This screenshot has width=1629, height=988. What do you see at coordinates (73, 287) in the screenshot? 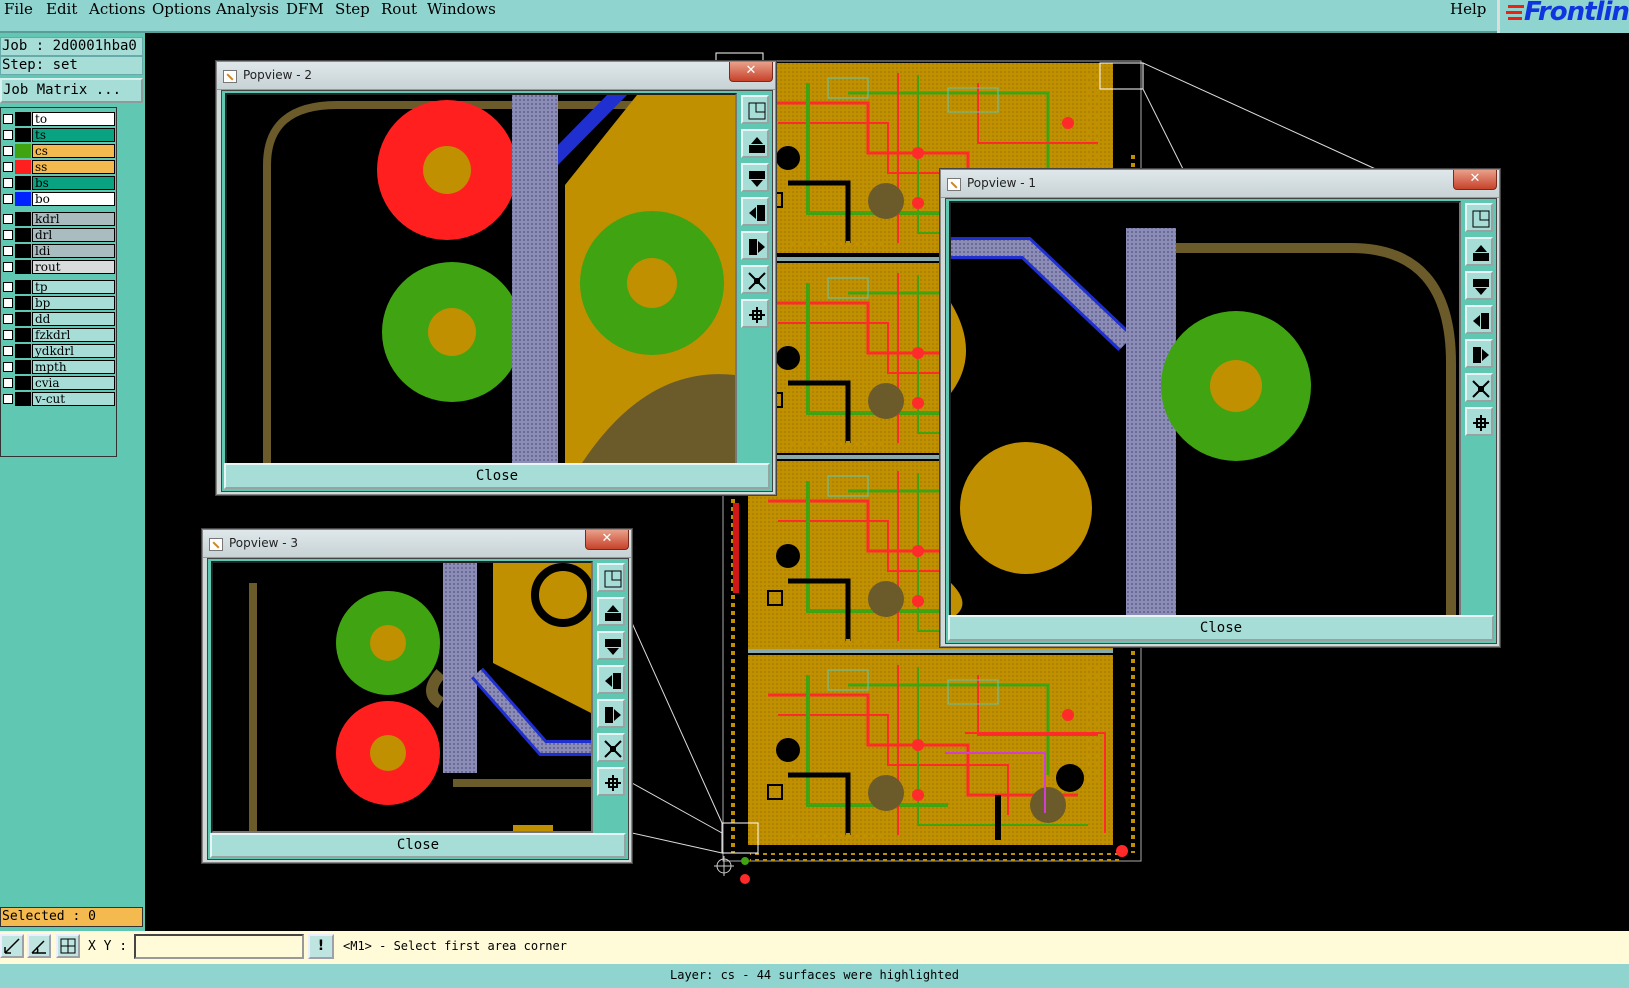
I see `layer-name: tp` at bounding box center [73, 287].